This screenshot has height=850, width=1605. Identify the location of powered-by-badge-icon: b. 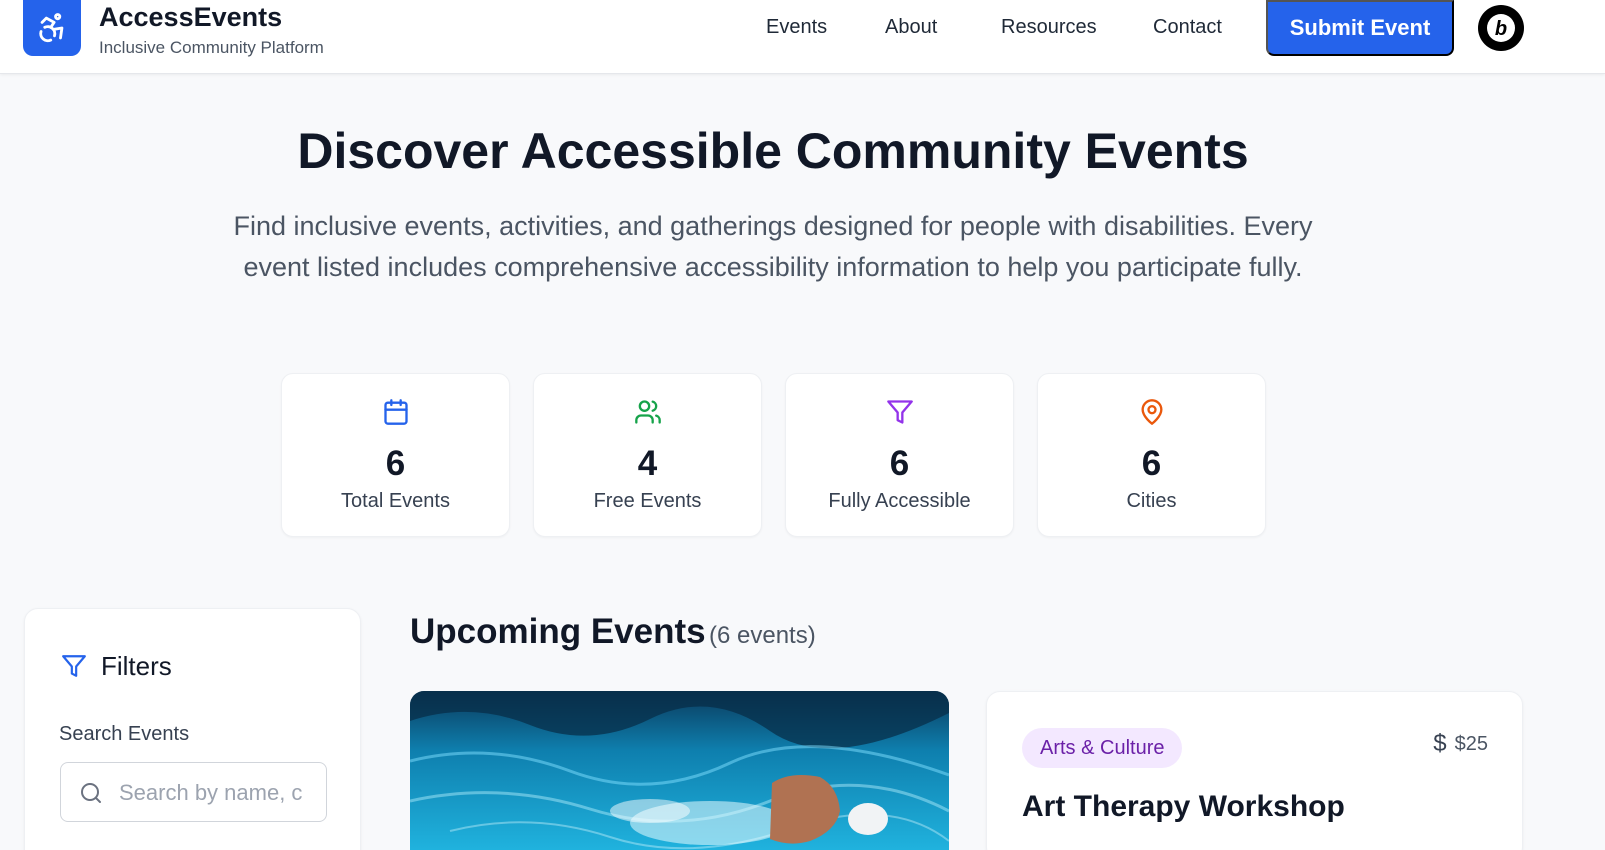
(1501, 28).